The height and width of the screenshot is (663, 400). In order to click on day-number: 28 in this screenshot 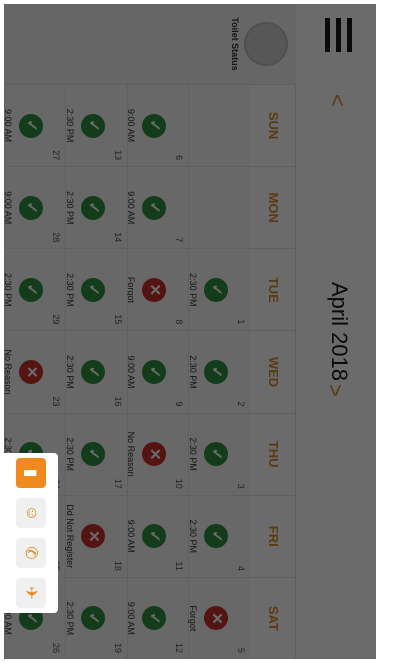, I will do `click(56, 237)`.